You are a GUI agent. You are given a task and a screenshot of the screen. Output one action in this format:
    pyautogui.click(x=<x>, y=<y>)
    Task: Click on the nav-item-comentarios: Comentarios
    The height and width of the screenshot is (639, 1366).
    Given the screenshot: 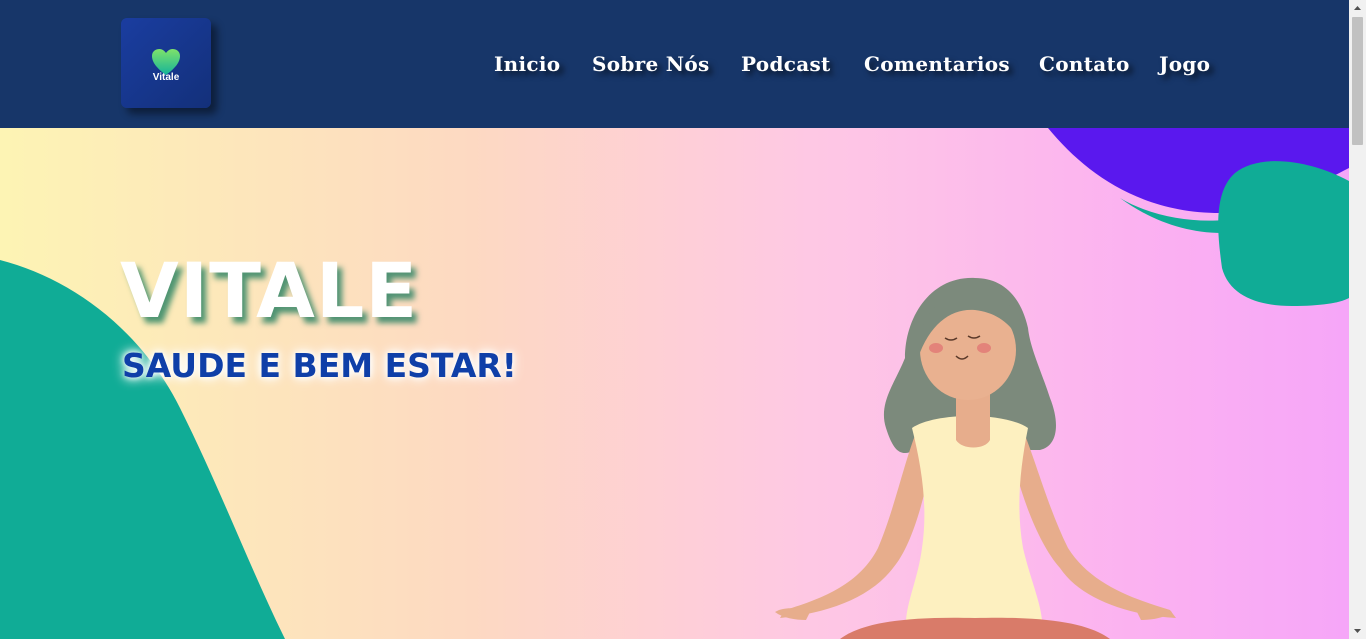 What is the action you would take?
    pyautogui.click(x=937, y=64)
    